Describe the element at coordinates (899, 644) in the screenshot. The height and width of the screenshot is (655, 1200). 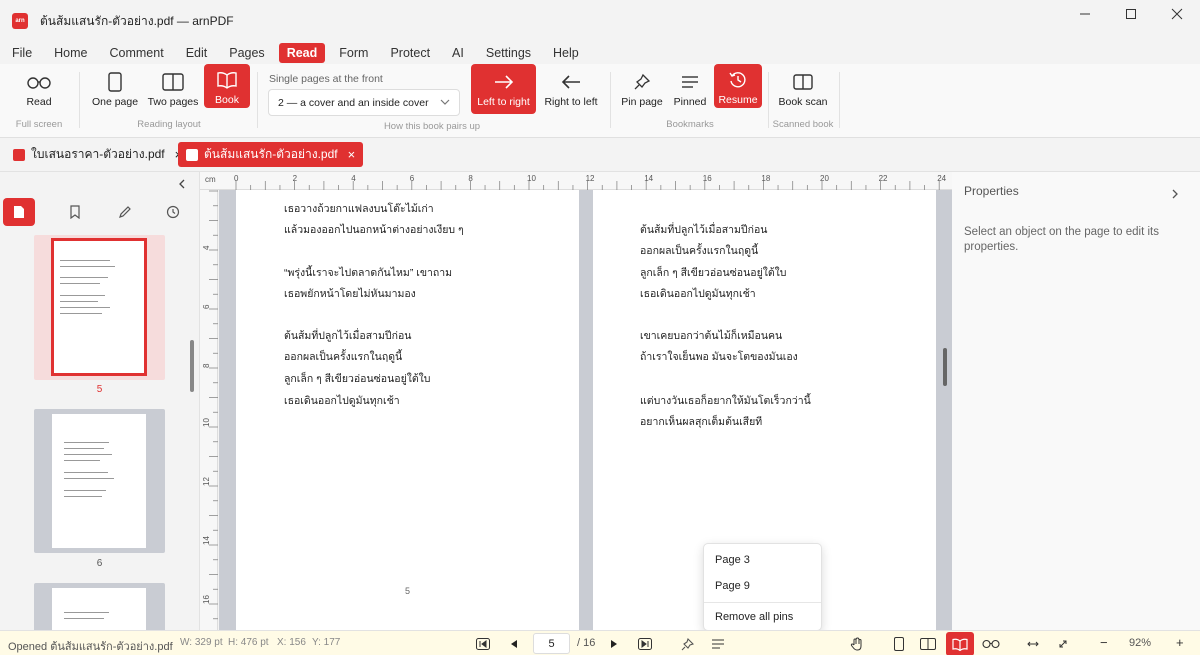
I see `single-page-view-button` at that location.